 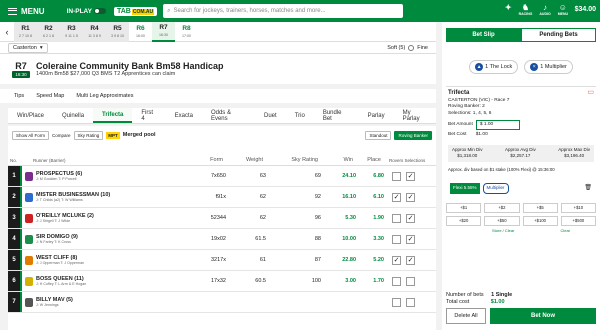 I want to click on runner-jockey-trainer: J: N Farley T: K Cross, so click(x=53, y=242).